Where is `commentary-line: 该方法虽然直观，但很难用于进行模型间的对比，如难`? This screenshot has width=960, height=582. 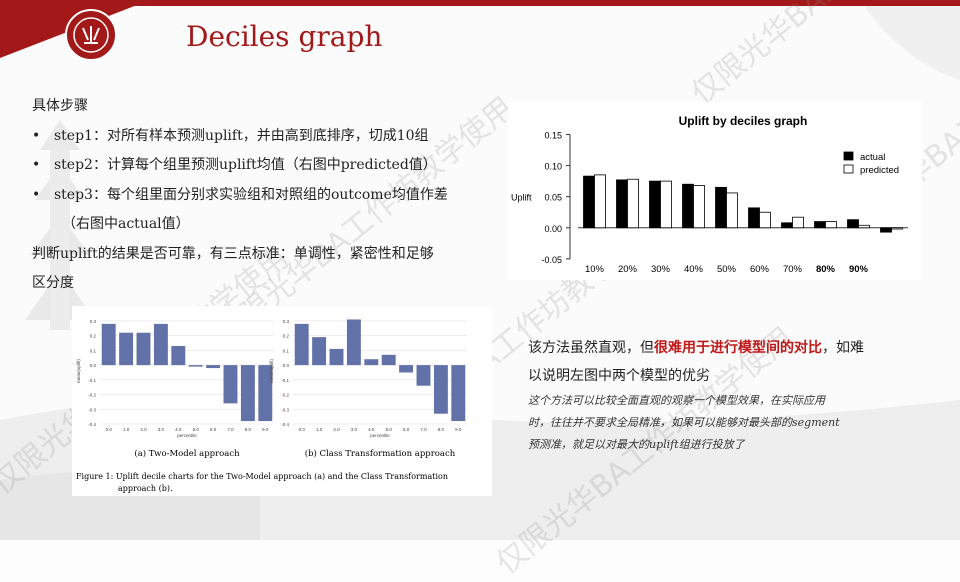
commentary-line: 该方法虽然直观，但很难用于进行模型间的对比，如难 is located at coordinates (728, 348).